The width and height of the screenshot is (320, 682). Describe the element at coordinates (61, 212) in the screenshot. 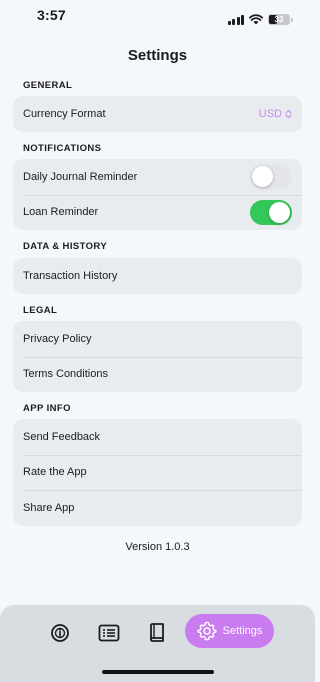

I see `loan-reminder-label: Loan Reminder` at that location.